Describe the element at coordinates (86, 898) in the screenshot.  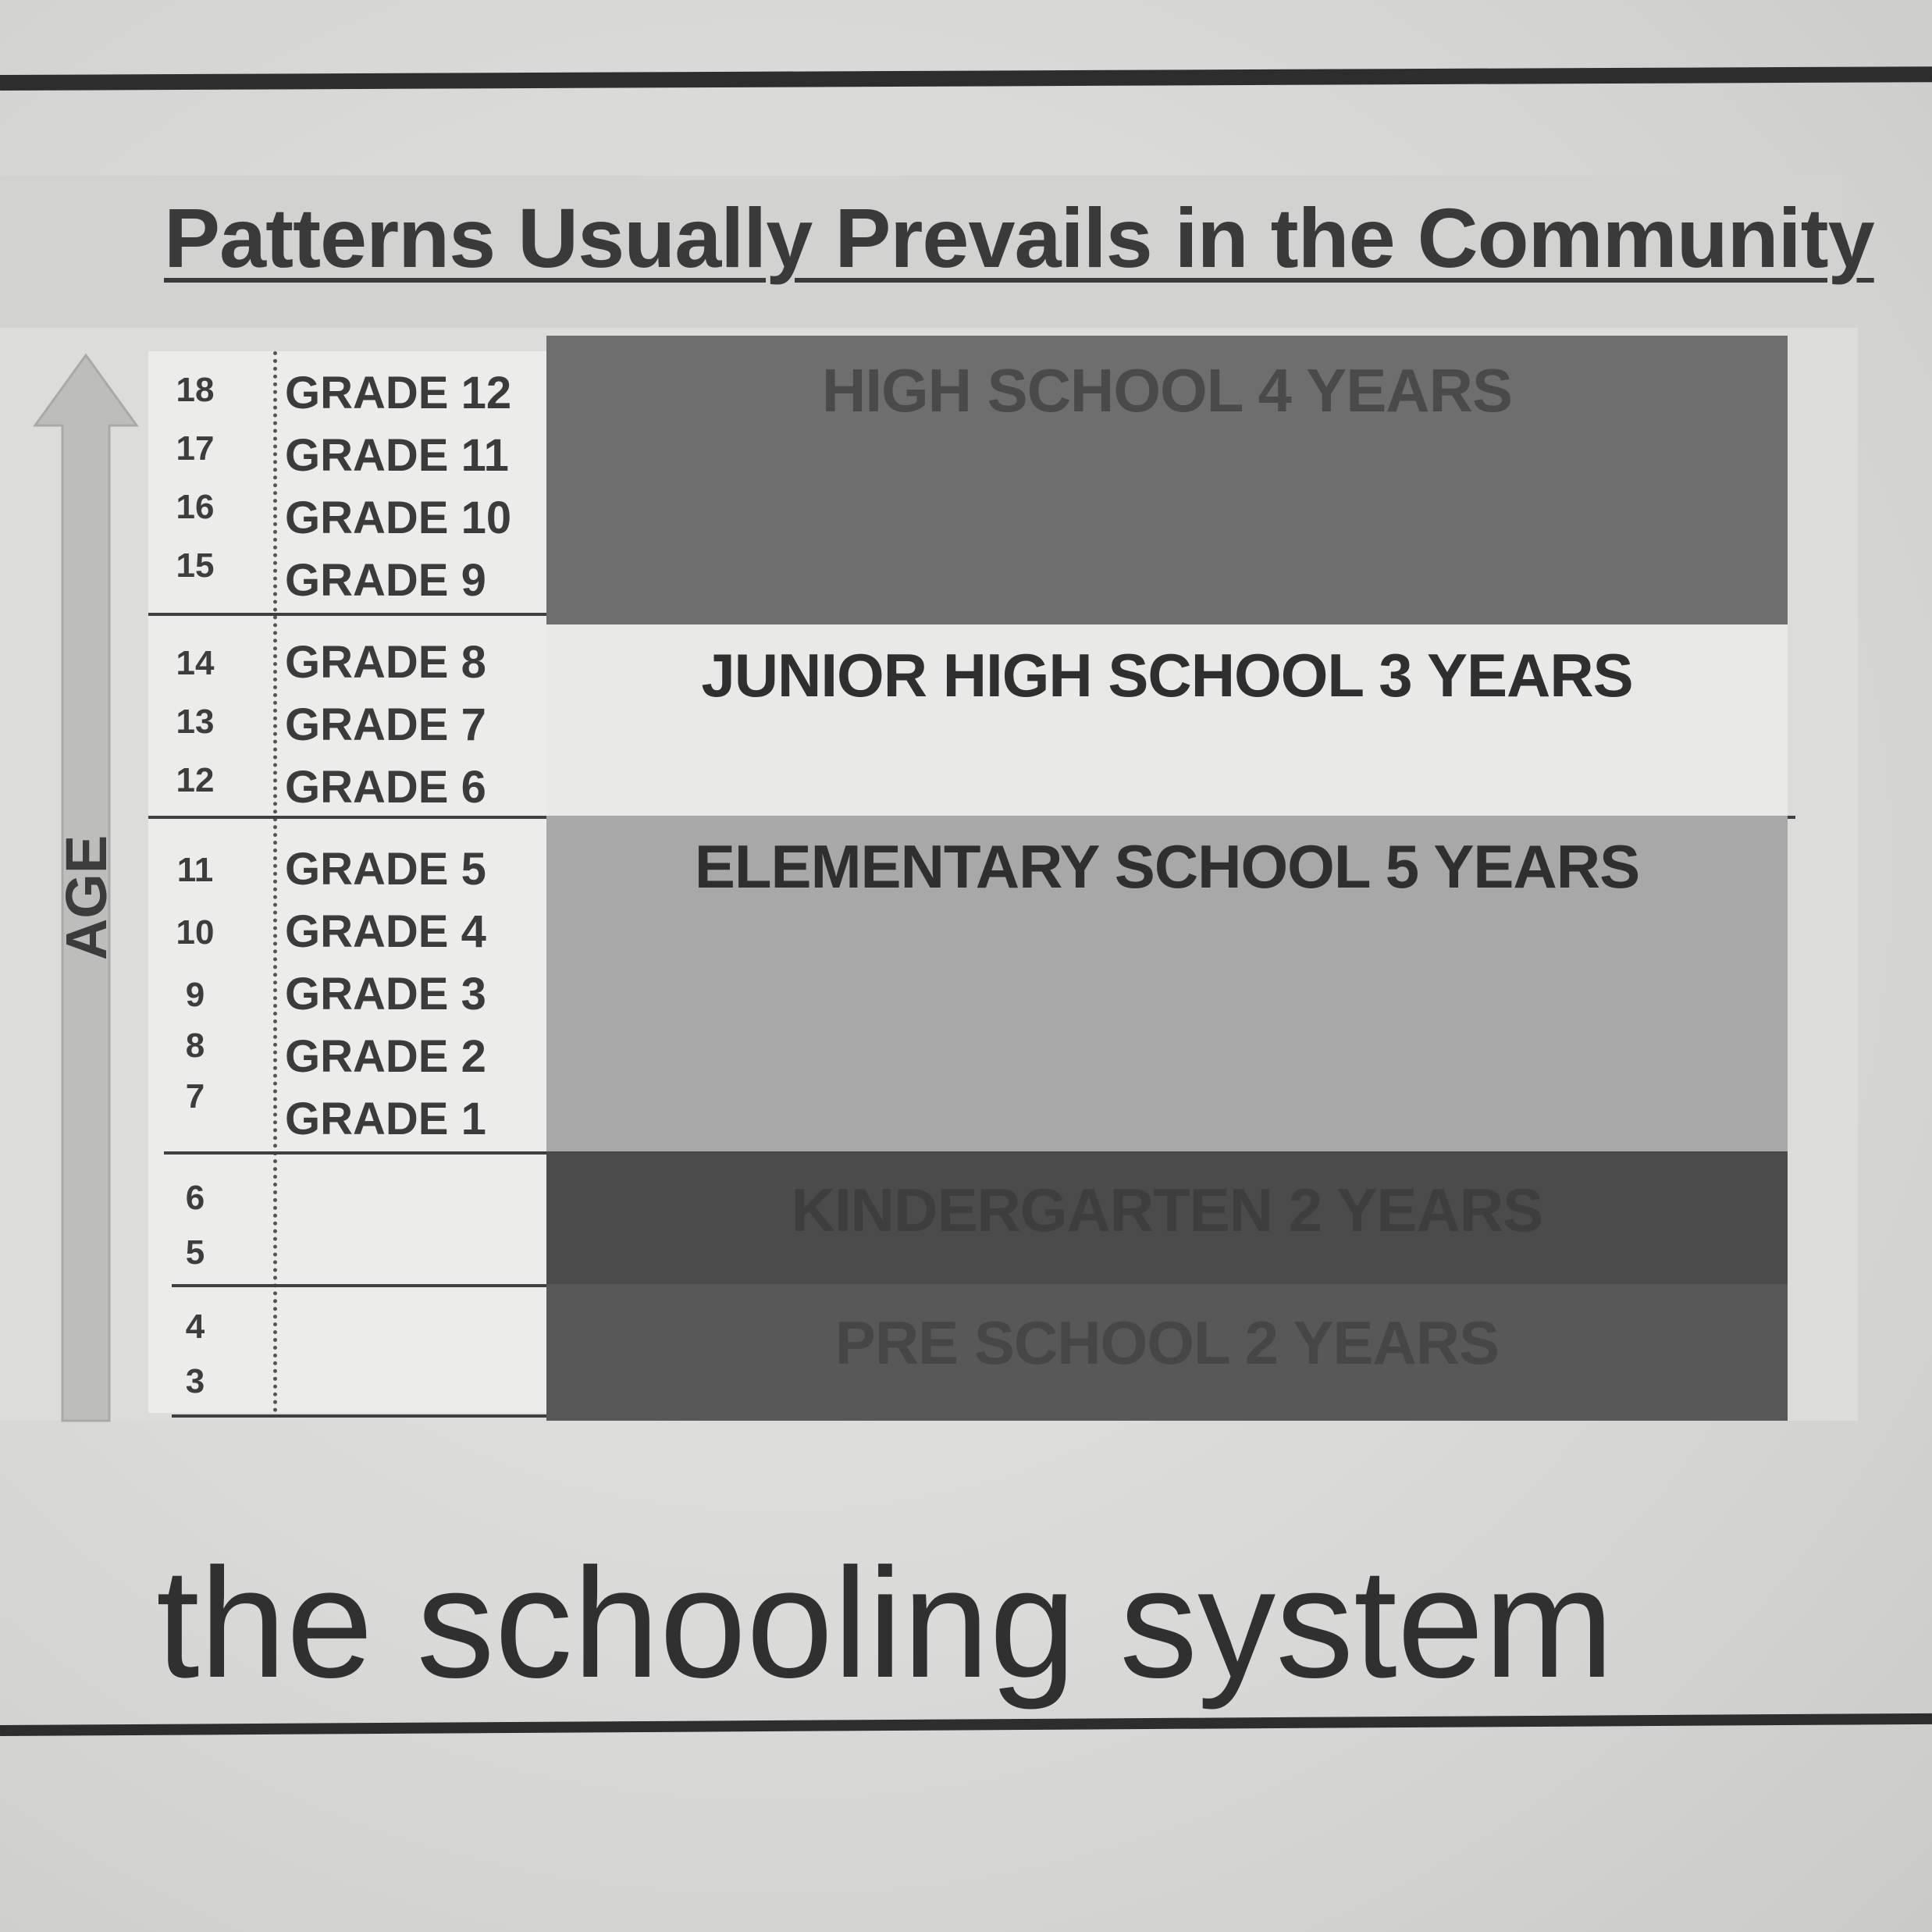
I see `age-axis-label: AGE` at that location.